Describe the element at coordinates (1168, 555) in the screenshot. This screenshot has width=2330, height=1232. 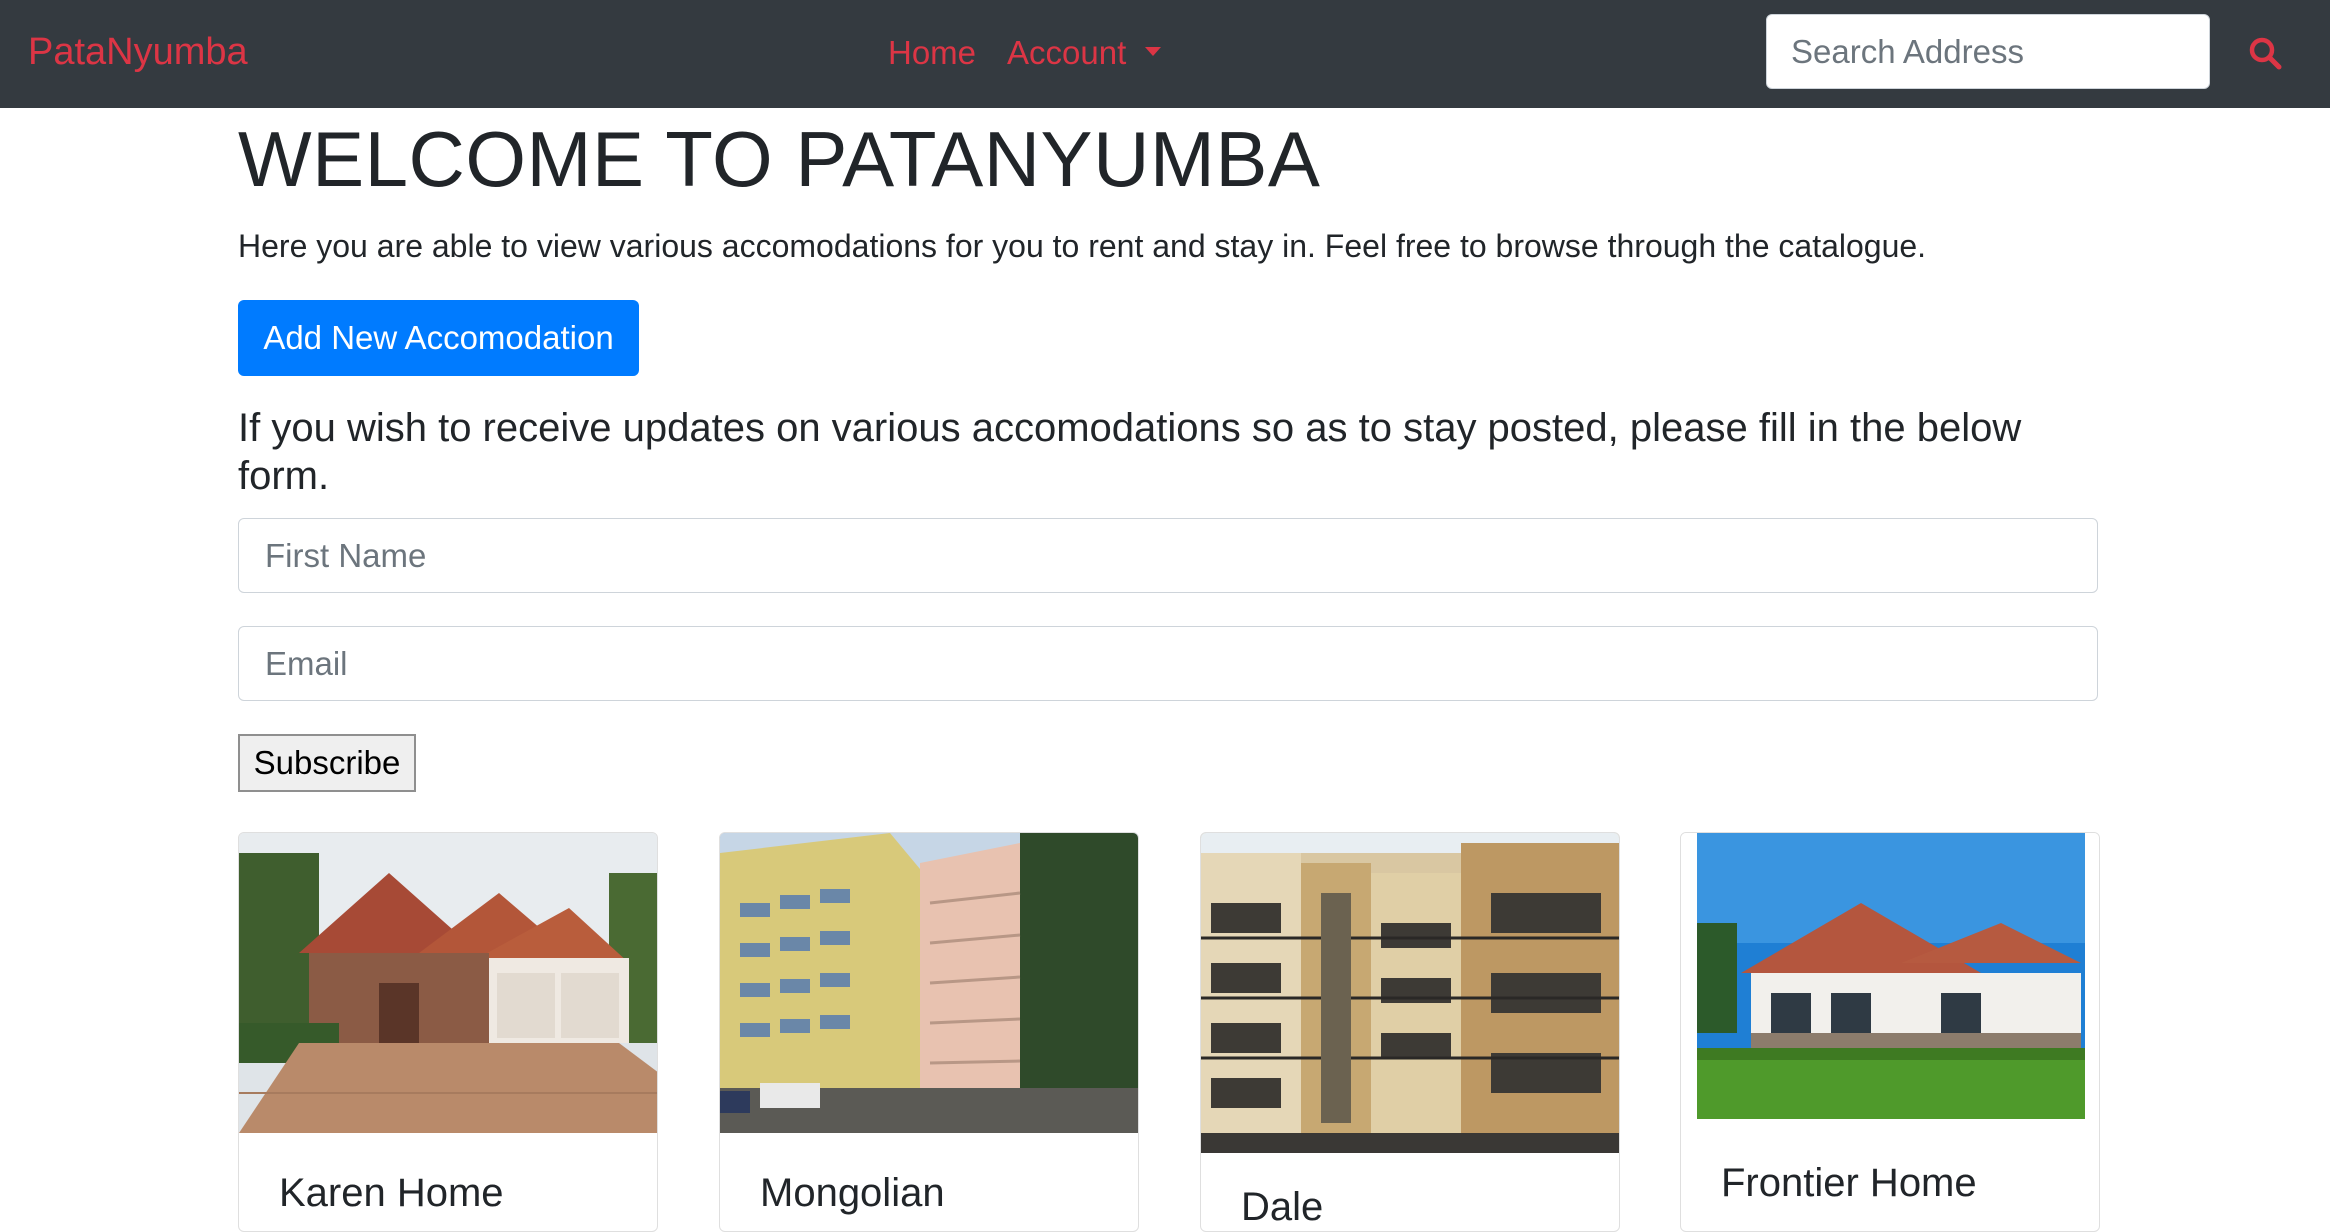
I see `first-name-field: First Name` at that location.